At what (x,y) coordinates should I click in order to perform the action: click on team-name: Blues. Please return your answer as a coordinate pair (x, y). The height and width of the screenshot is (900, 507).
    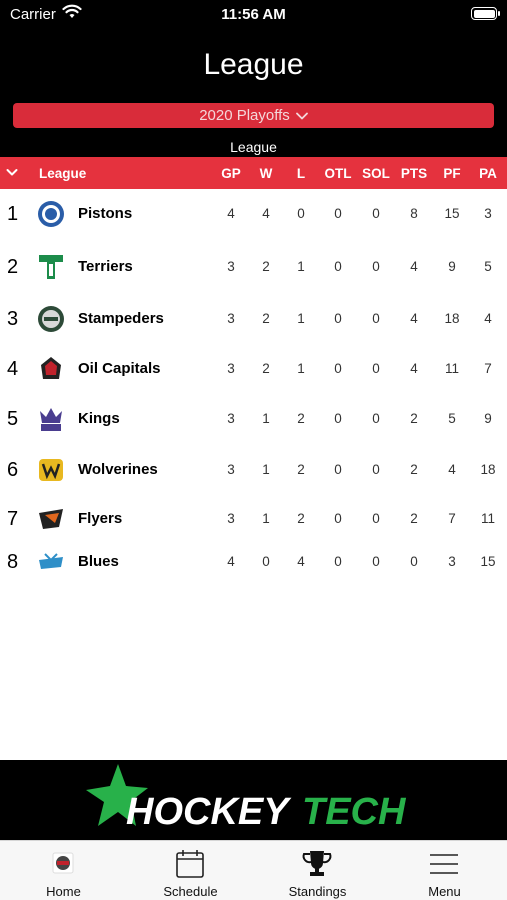
    Looking at the image, I should click on (98, 561).